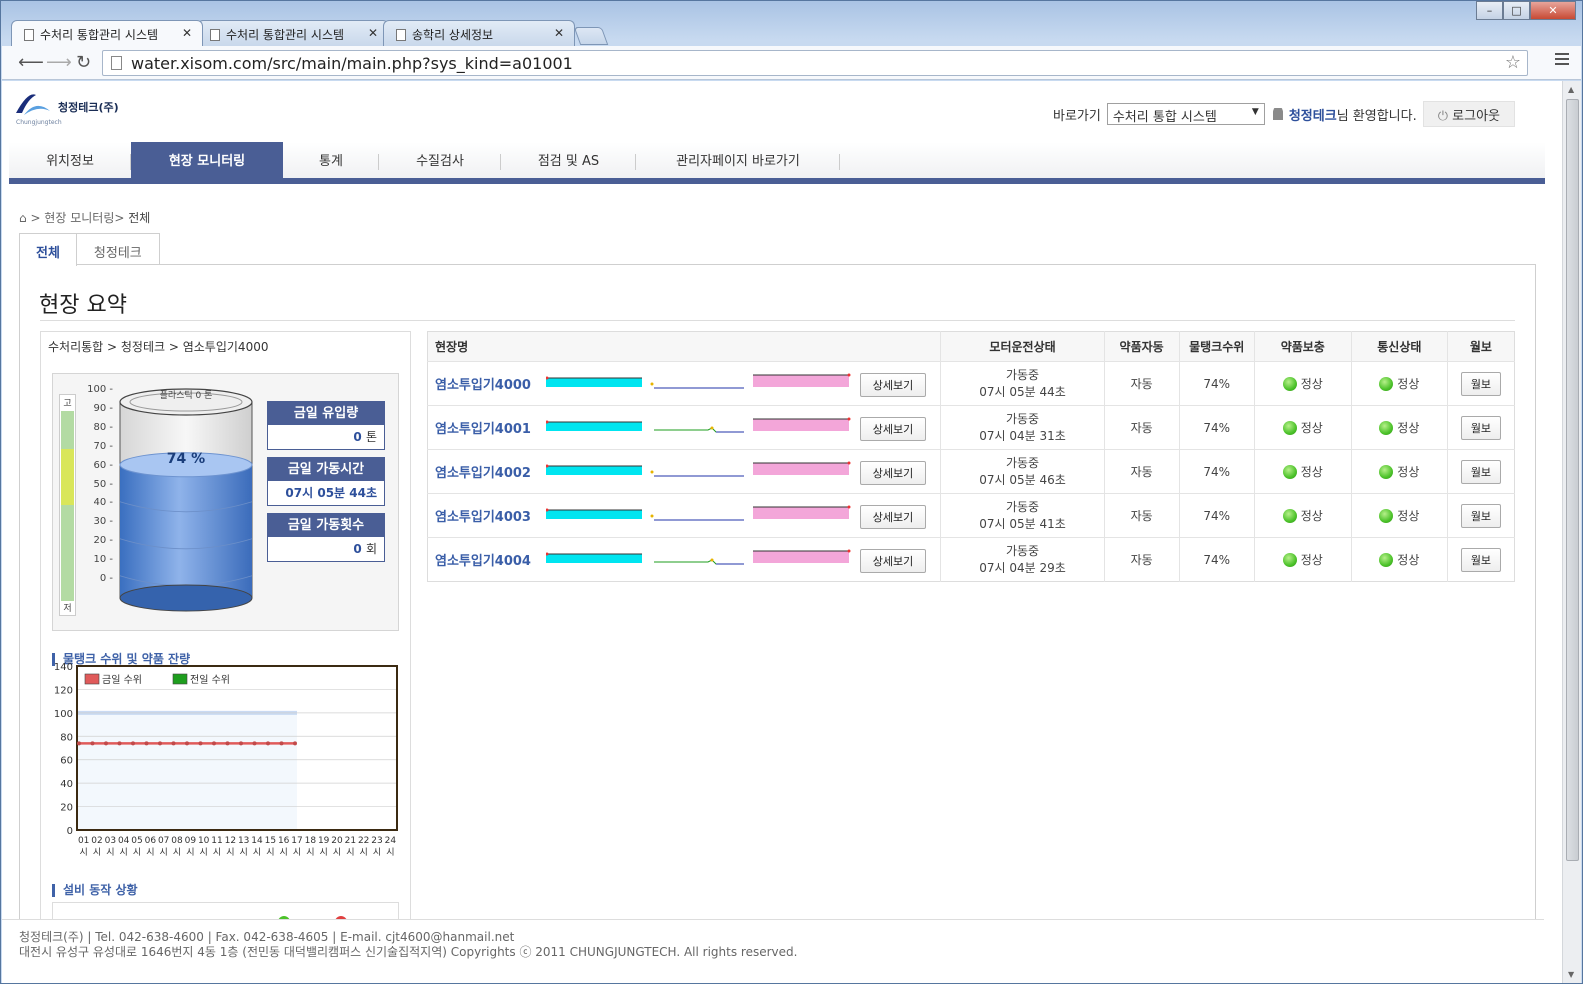  What do you see at coordinates (1312, 116) in the screenshot?
I see `user-name: 청정테크` at bounding box center [1312, 116].